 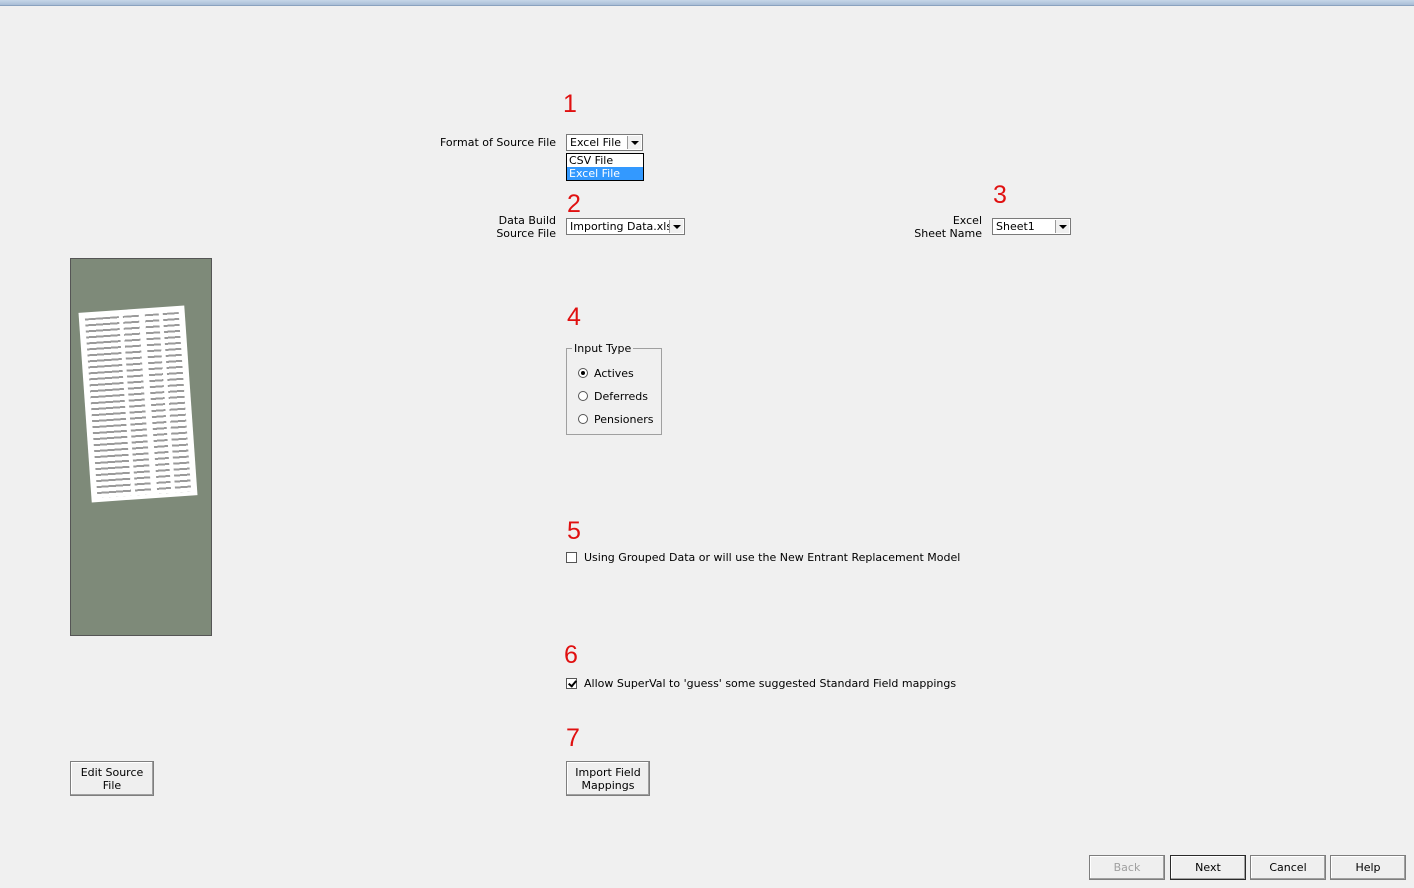 What do you see at coordinates (571, 683) in the screenshot?
I see `guess-mappings-checkbox` at bounding box center [571, 683].